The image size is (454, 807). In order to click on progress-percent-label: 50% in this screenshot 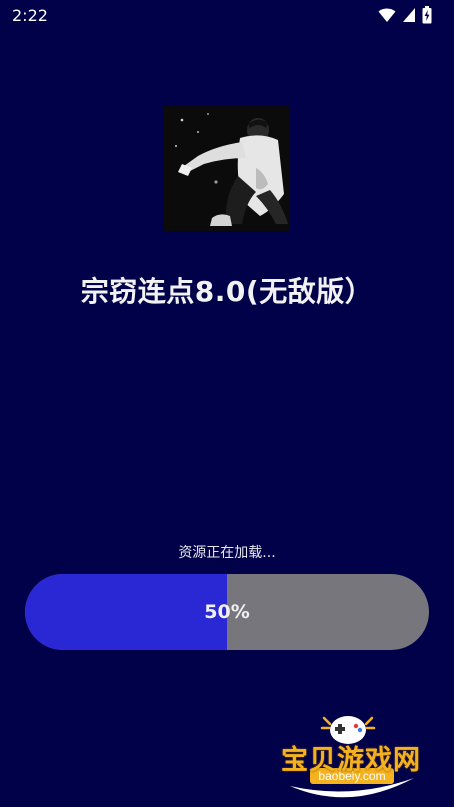, I will do `click(227, 612)`.